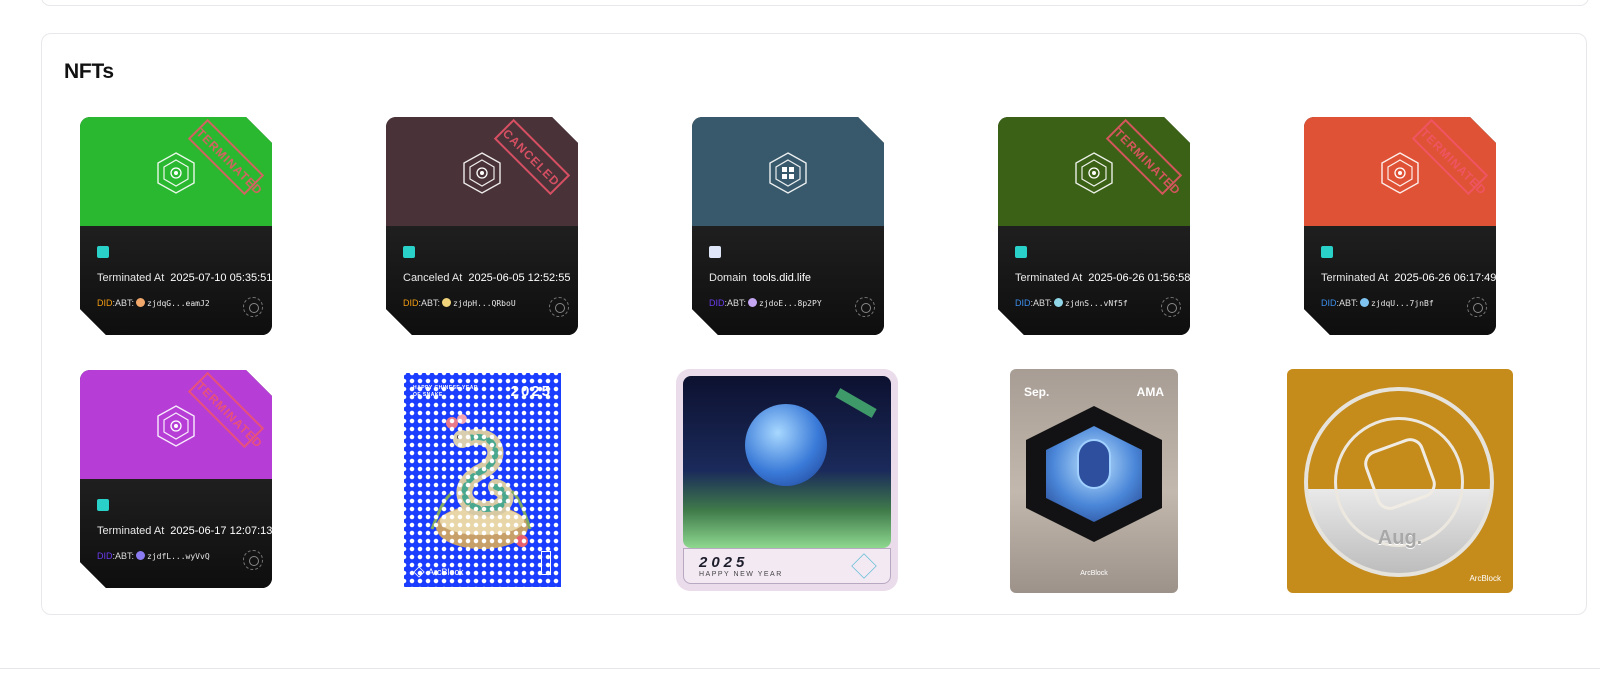  Describe the element at coordinates (800, 668) in the screenshot. I see `page-divider` at that location.